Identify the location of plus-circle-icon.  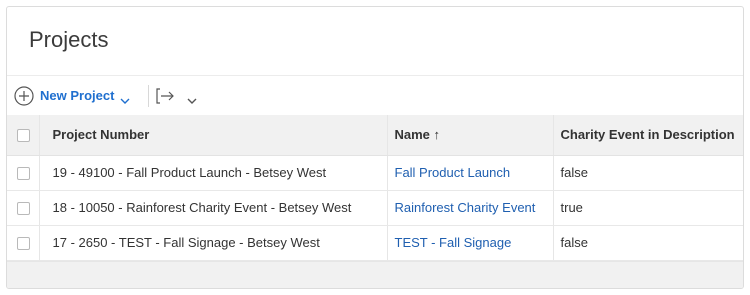
(24, 95).